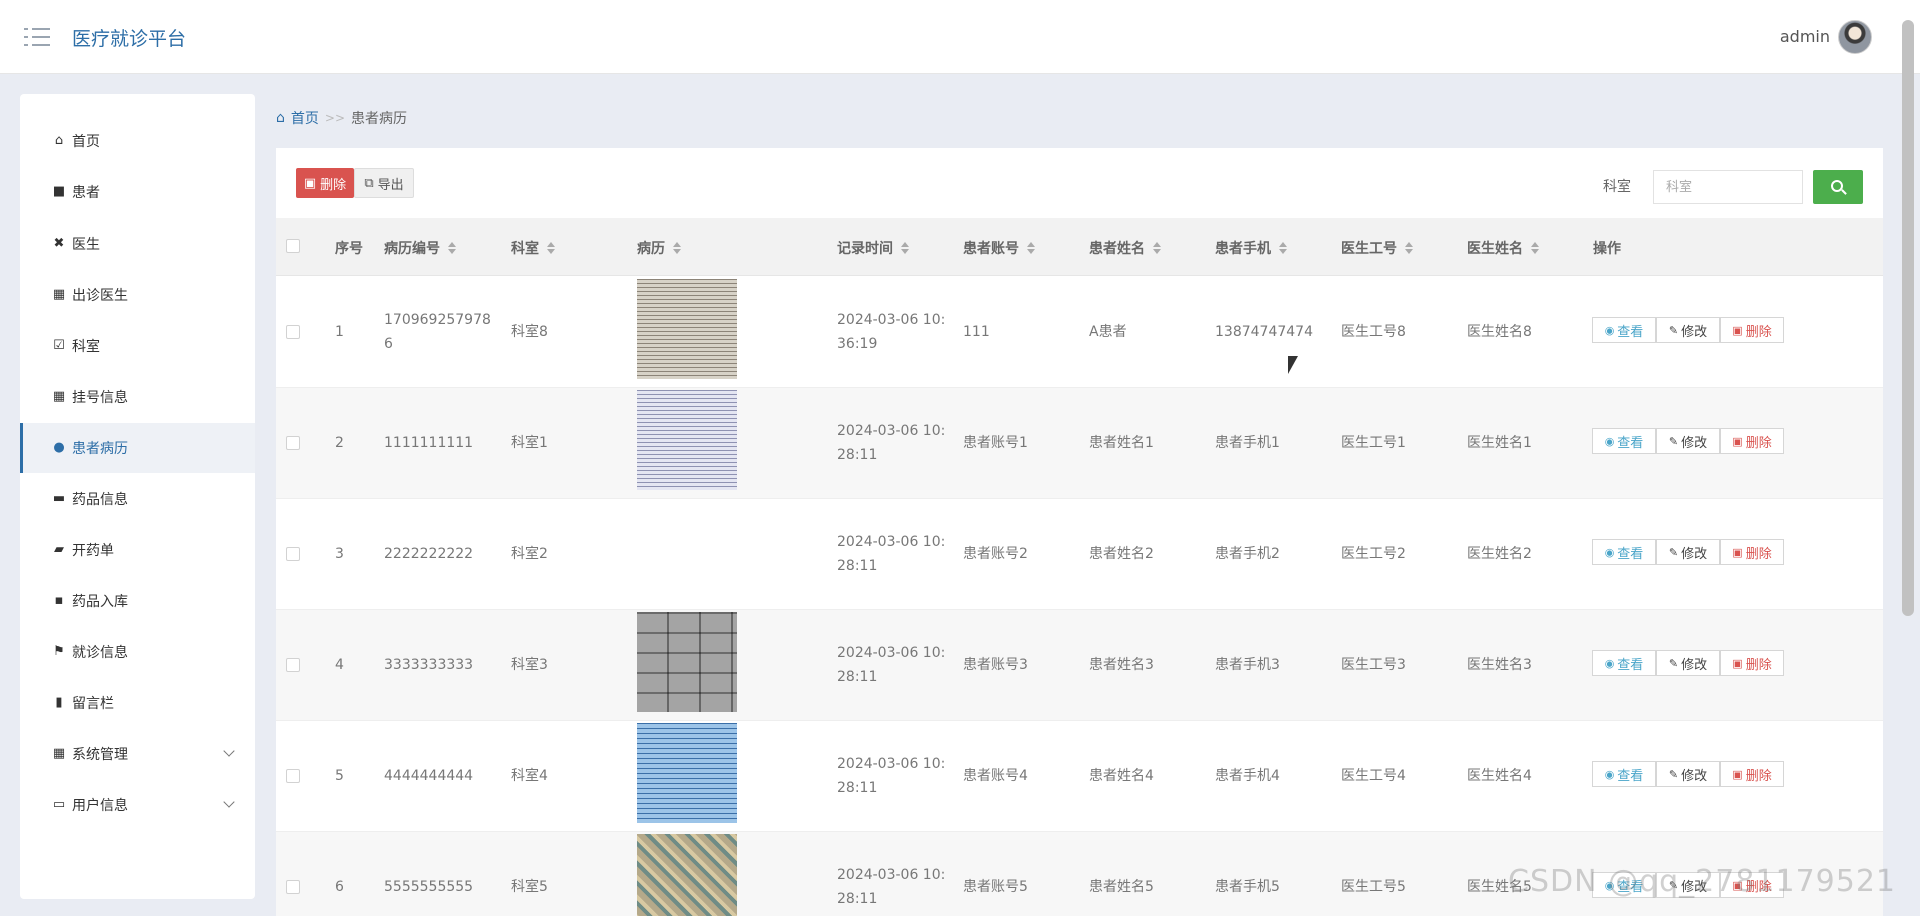  What do you see at coordinates (305, 118) in the screenshot?
I see `breadcrumb-home-link: 首页` at bounding box center [305, 118].